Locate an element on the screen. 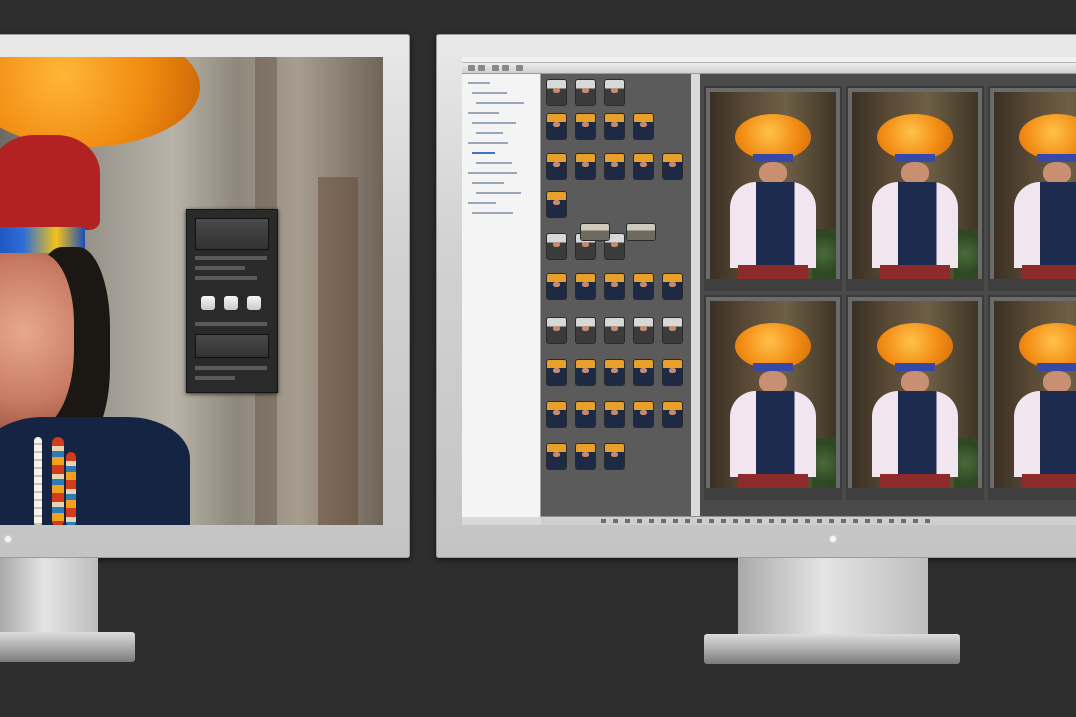 The height and width of the screenshot is (717, 1076). eyedropper-white-button is located at coordinates (254, 303).